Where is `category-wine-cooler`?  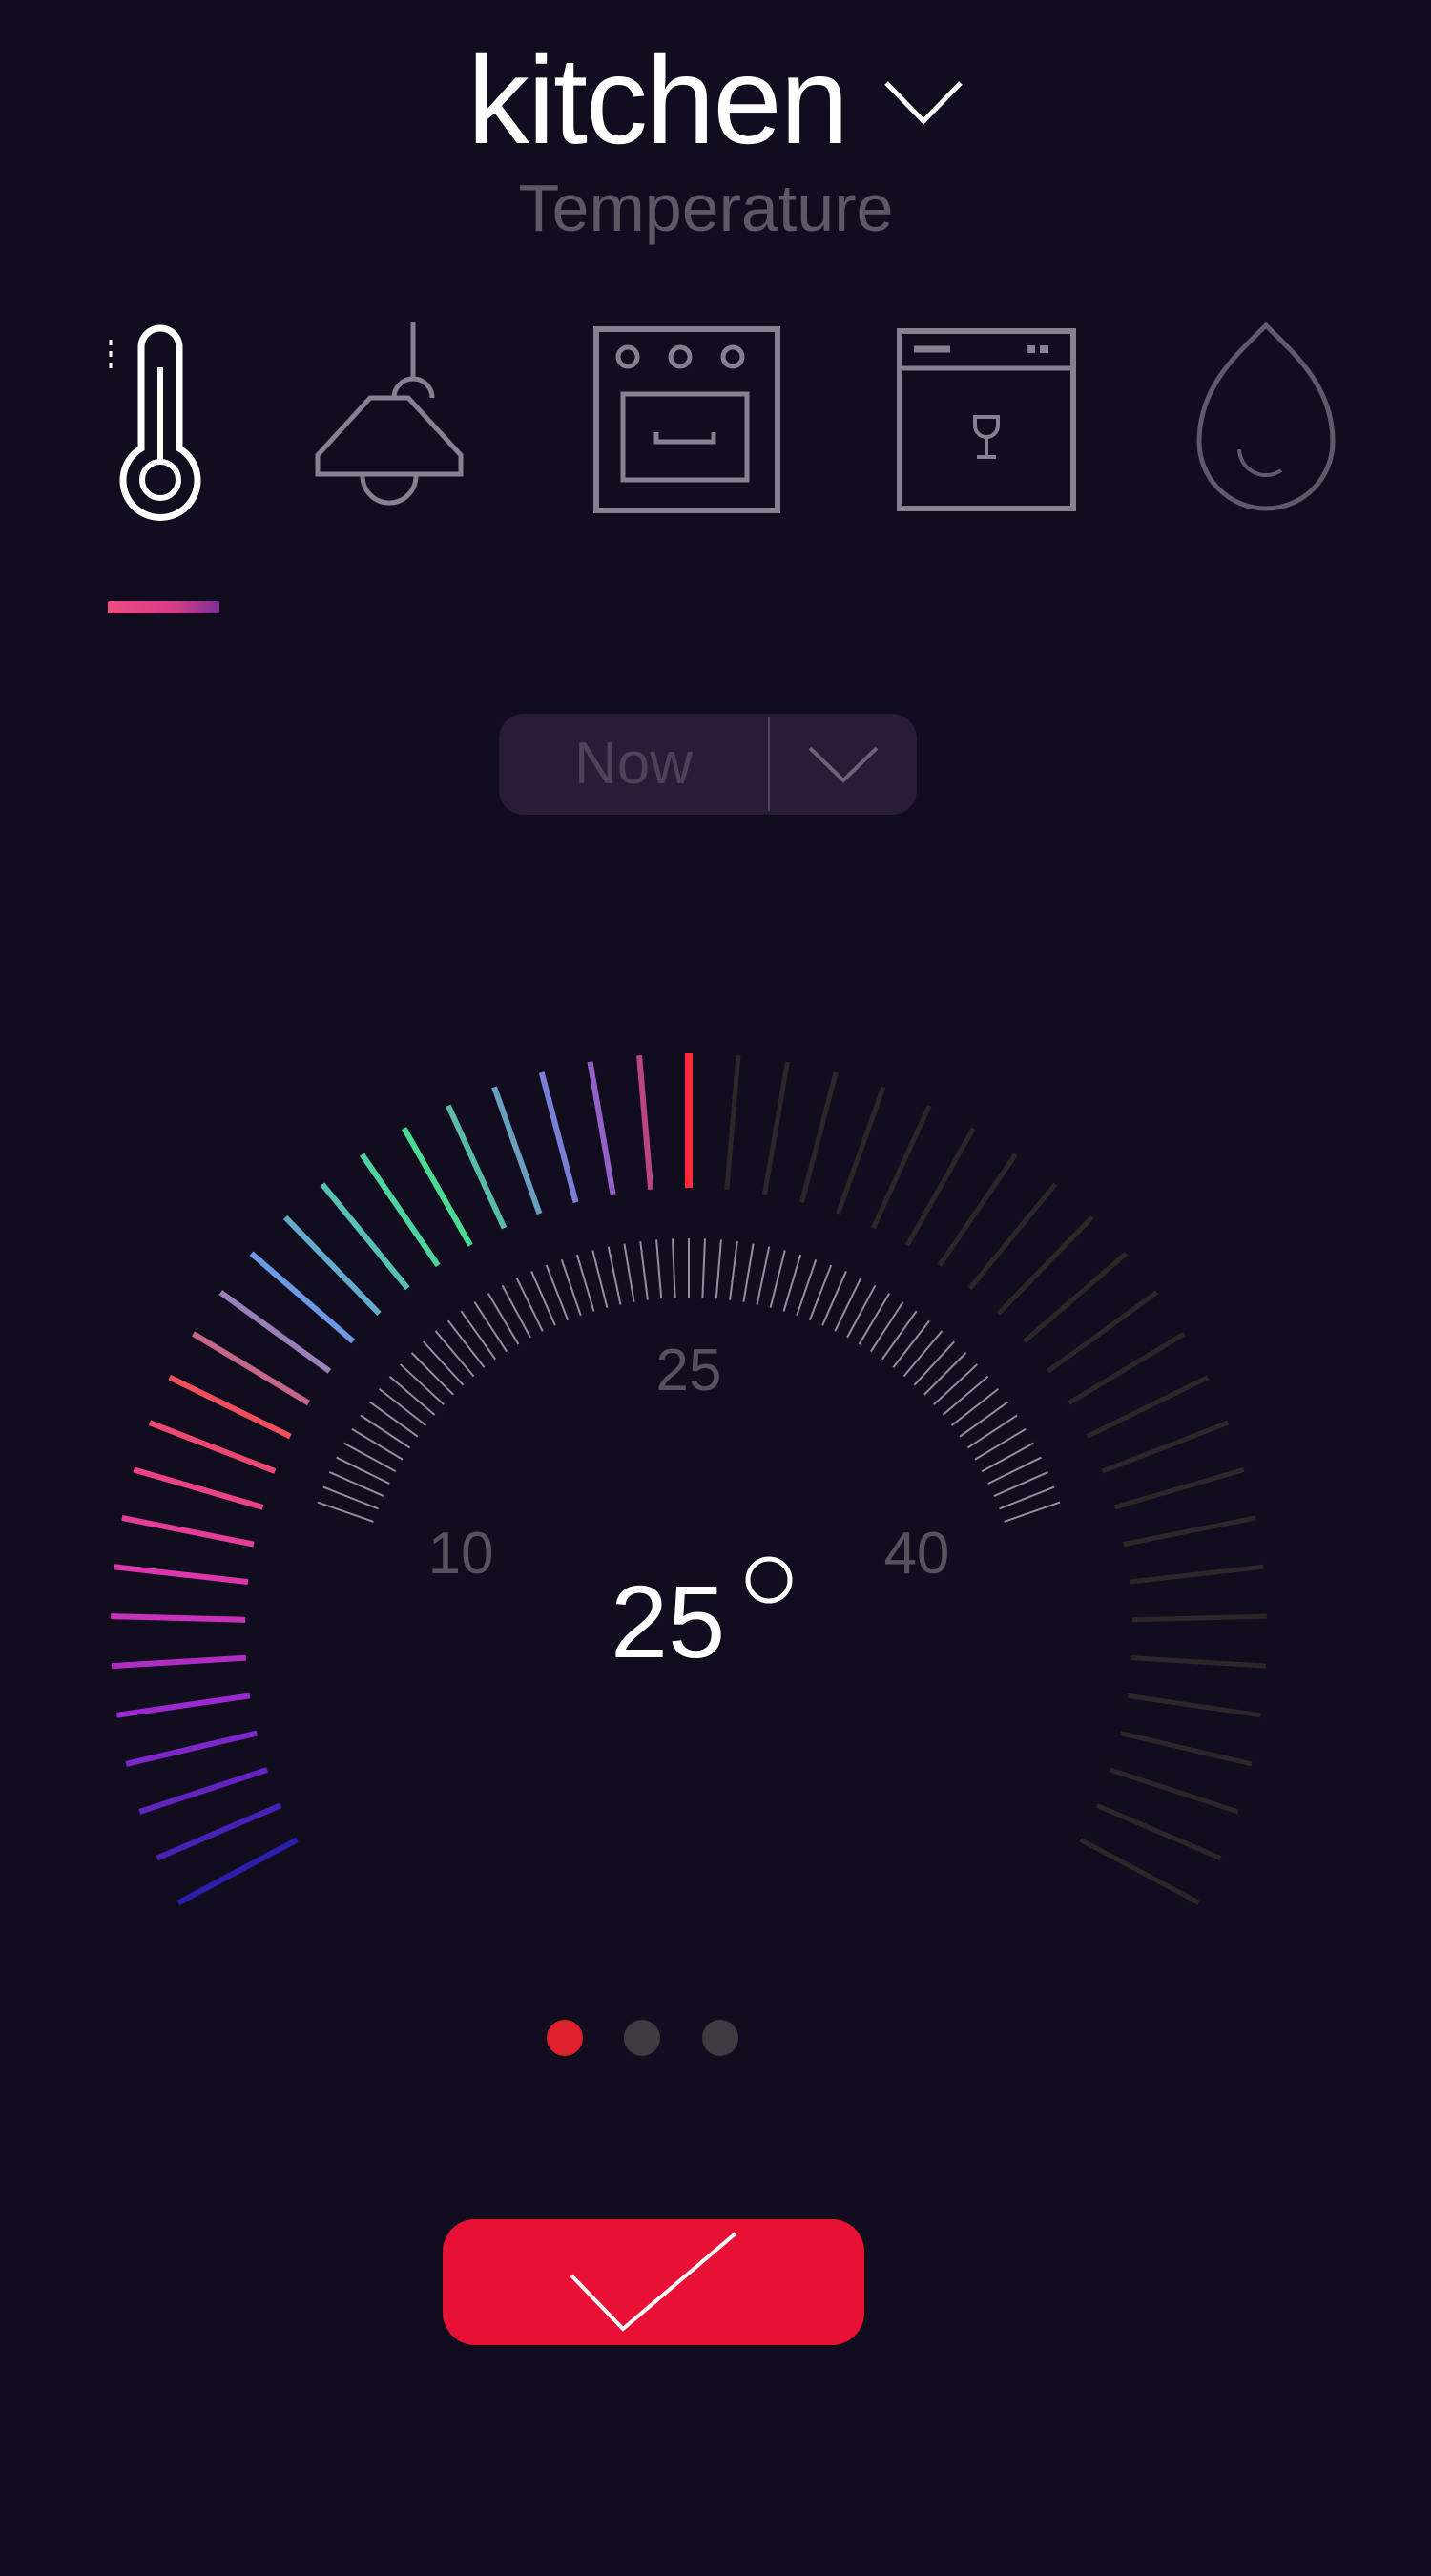
category-wine-cooler is located at coordinates (986, 420).